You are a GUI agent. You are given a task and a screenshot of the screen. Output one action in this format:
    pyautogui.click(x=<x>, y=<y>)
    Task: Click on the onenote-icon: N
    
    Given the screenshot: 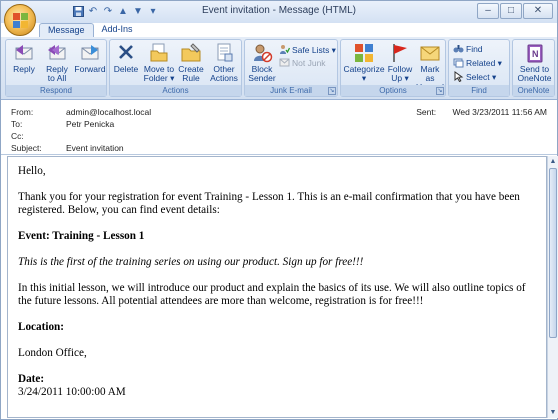 What is the action you would take?
    pyautogui.click(x=535, y=53)
    